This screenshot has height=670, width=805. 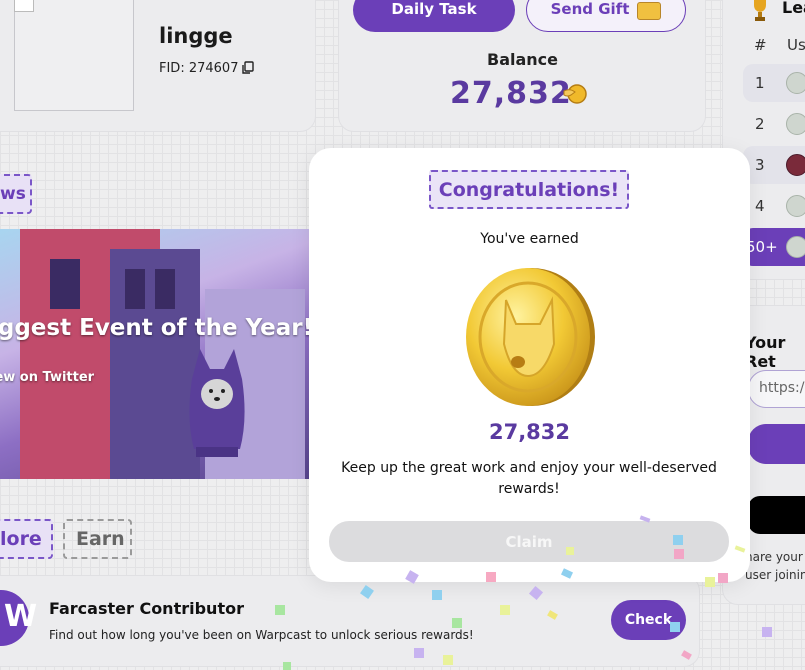 I want to click on gift-icon, so click(x=649, y=11).